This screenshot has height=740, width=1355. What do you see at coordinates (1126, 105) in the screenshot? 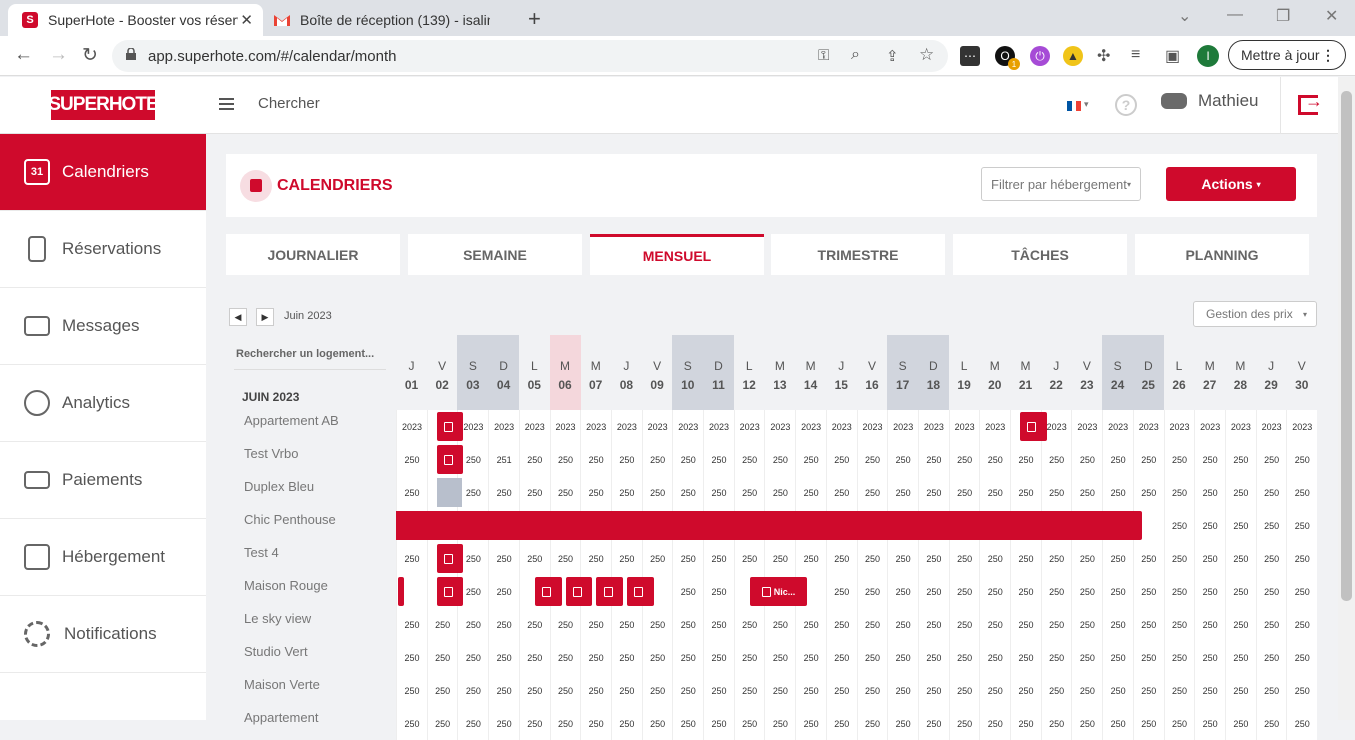
I see `help-icon: ?` at bounding box center [1126, 105].